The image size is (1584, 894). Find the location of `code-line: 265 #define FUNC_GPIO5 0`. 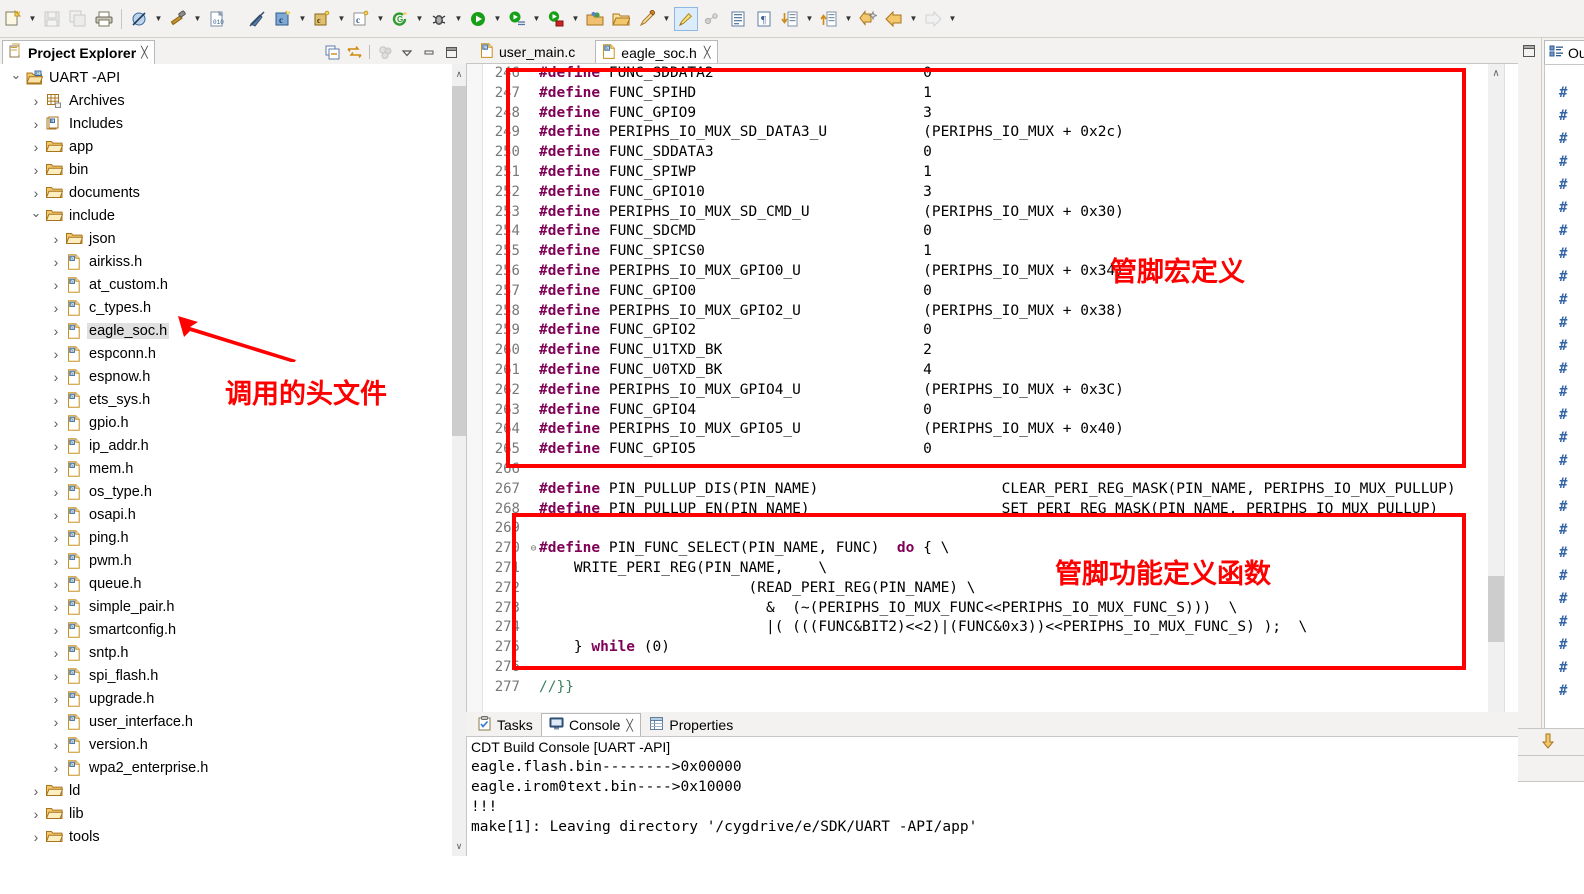

code-line: 265 #define FUNC_GPIO5 0 is located at coordinates (985, 450).